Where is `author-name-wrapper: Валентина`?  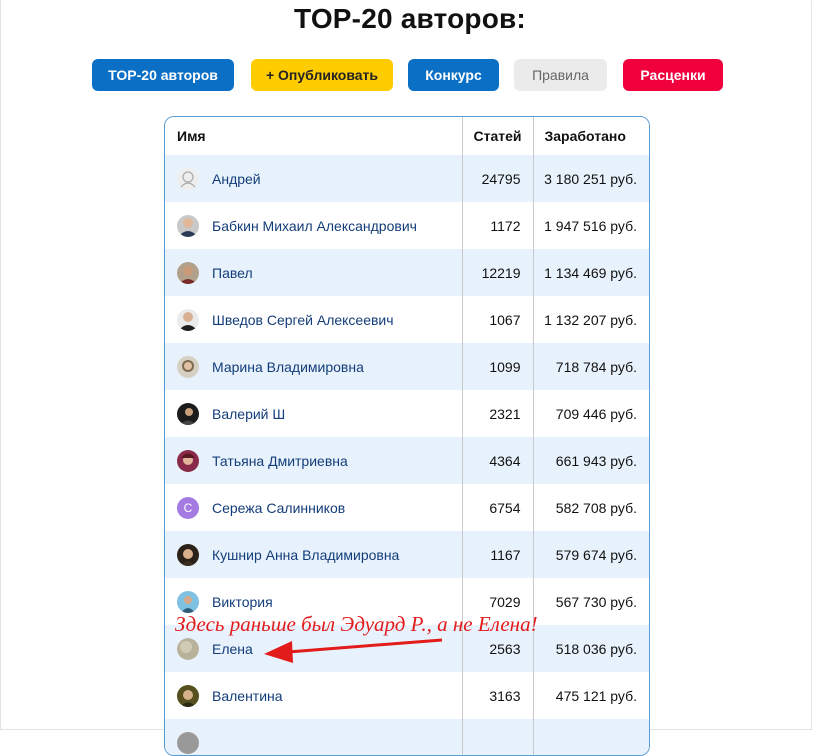 author-name-wrapper: Валентина is located at coordinates (319, 695).